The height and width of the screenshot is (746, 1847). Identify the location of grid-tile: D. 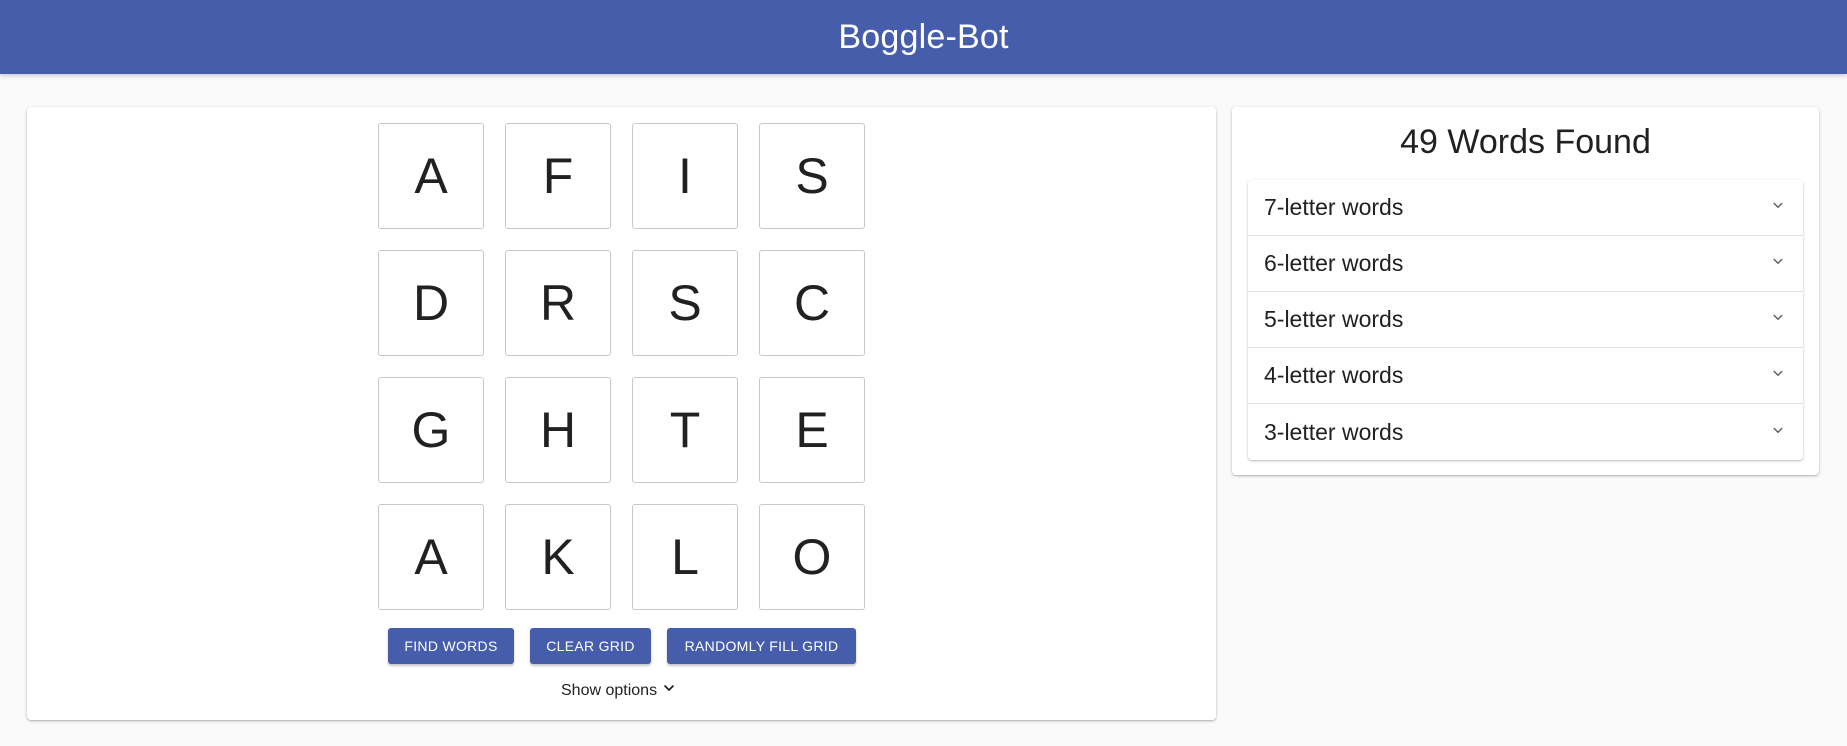
(431, 303).